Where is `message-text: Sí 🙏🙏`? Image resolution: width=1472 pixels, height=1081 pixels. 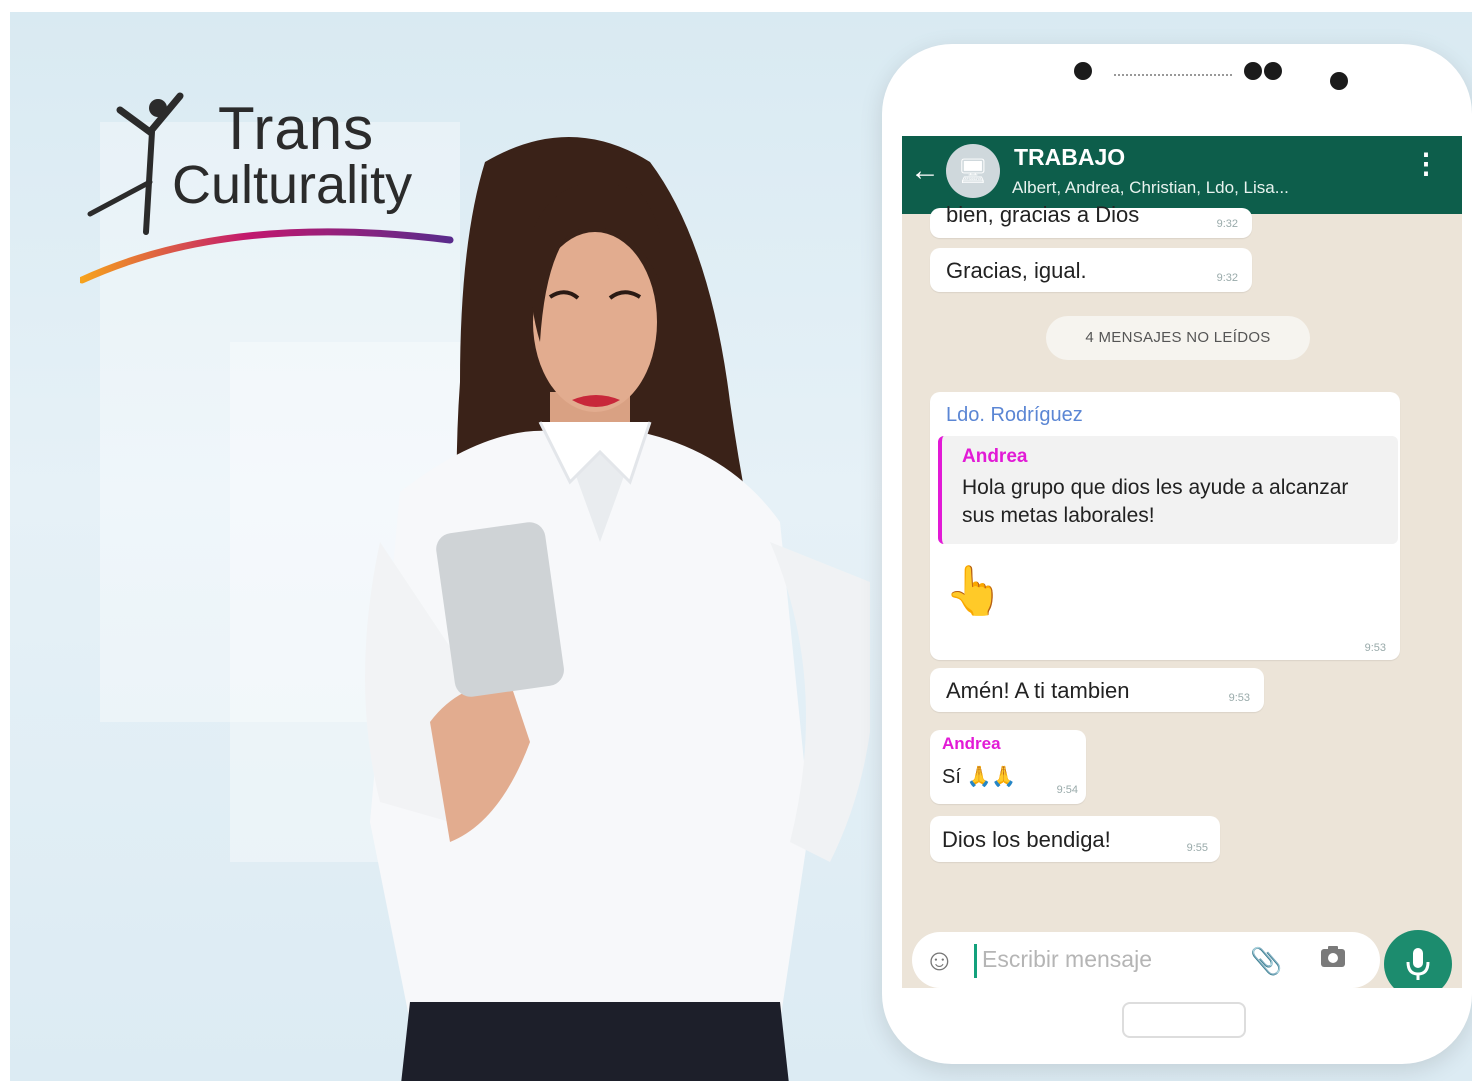 message-text: Sí 🙏🙏 is located at coordinates (979, 777).